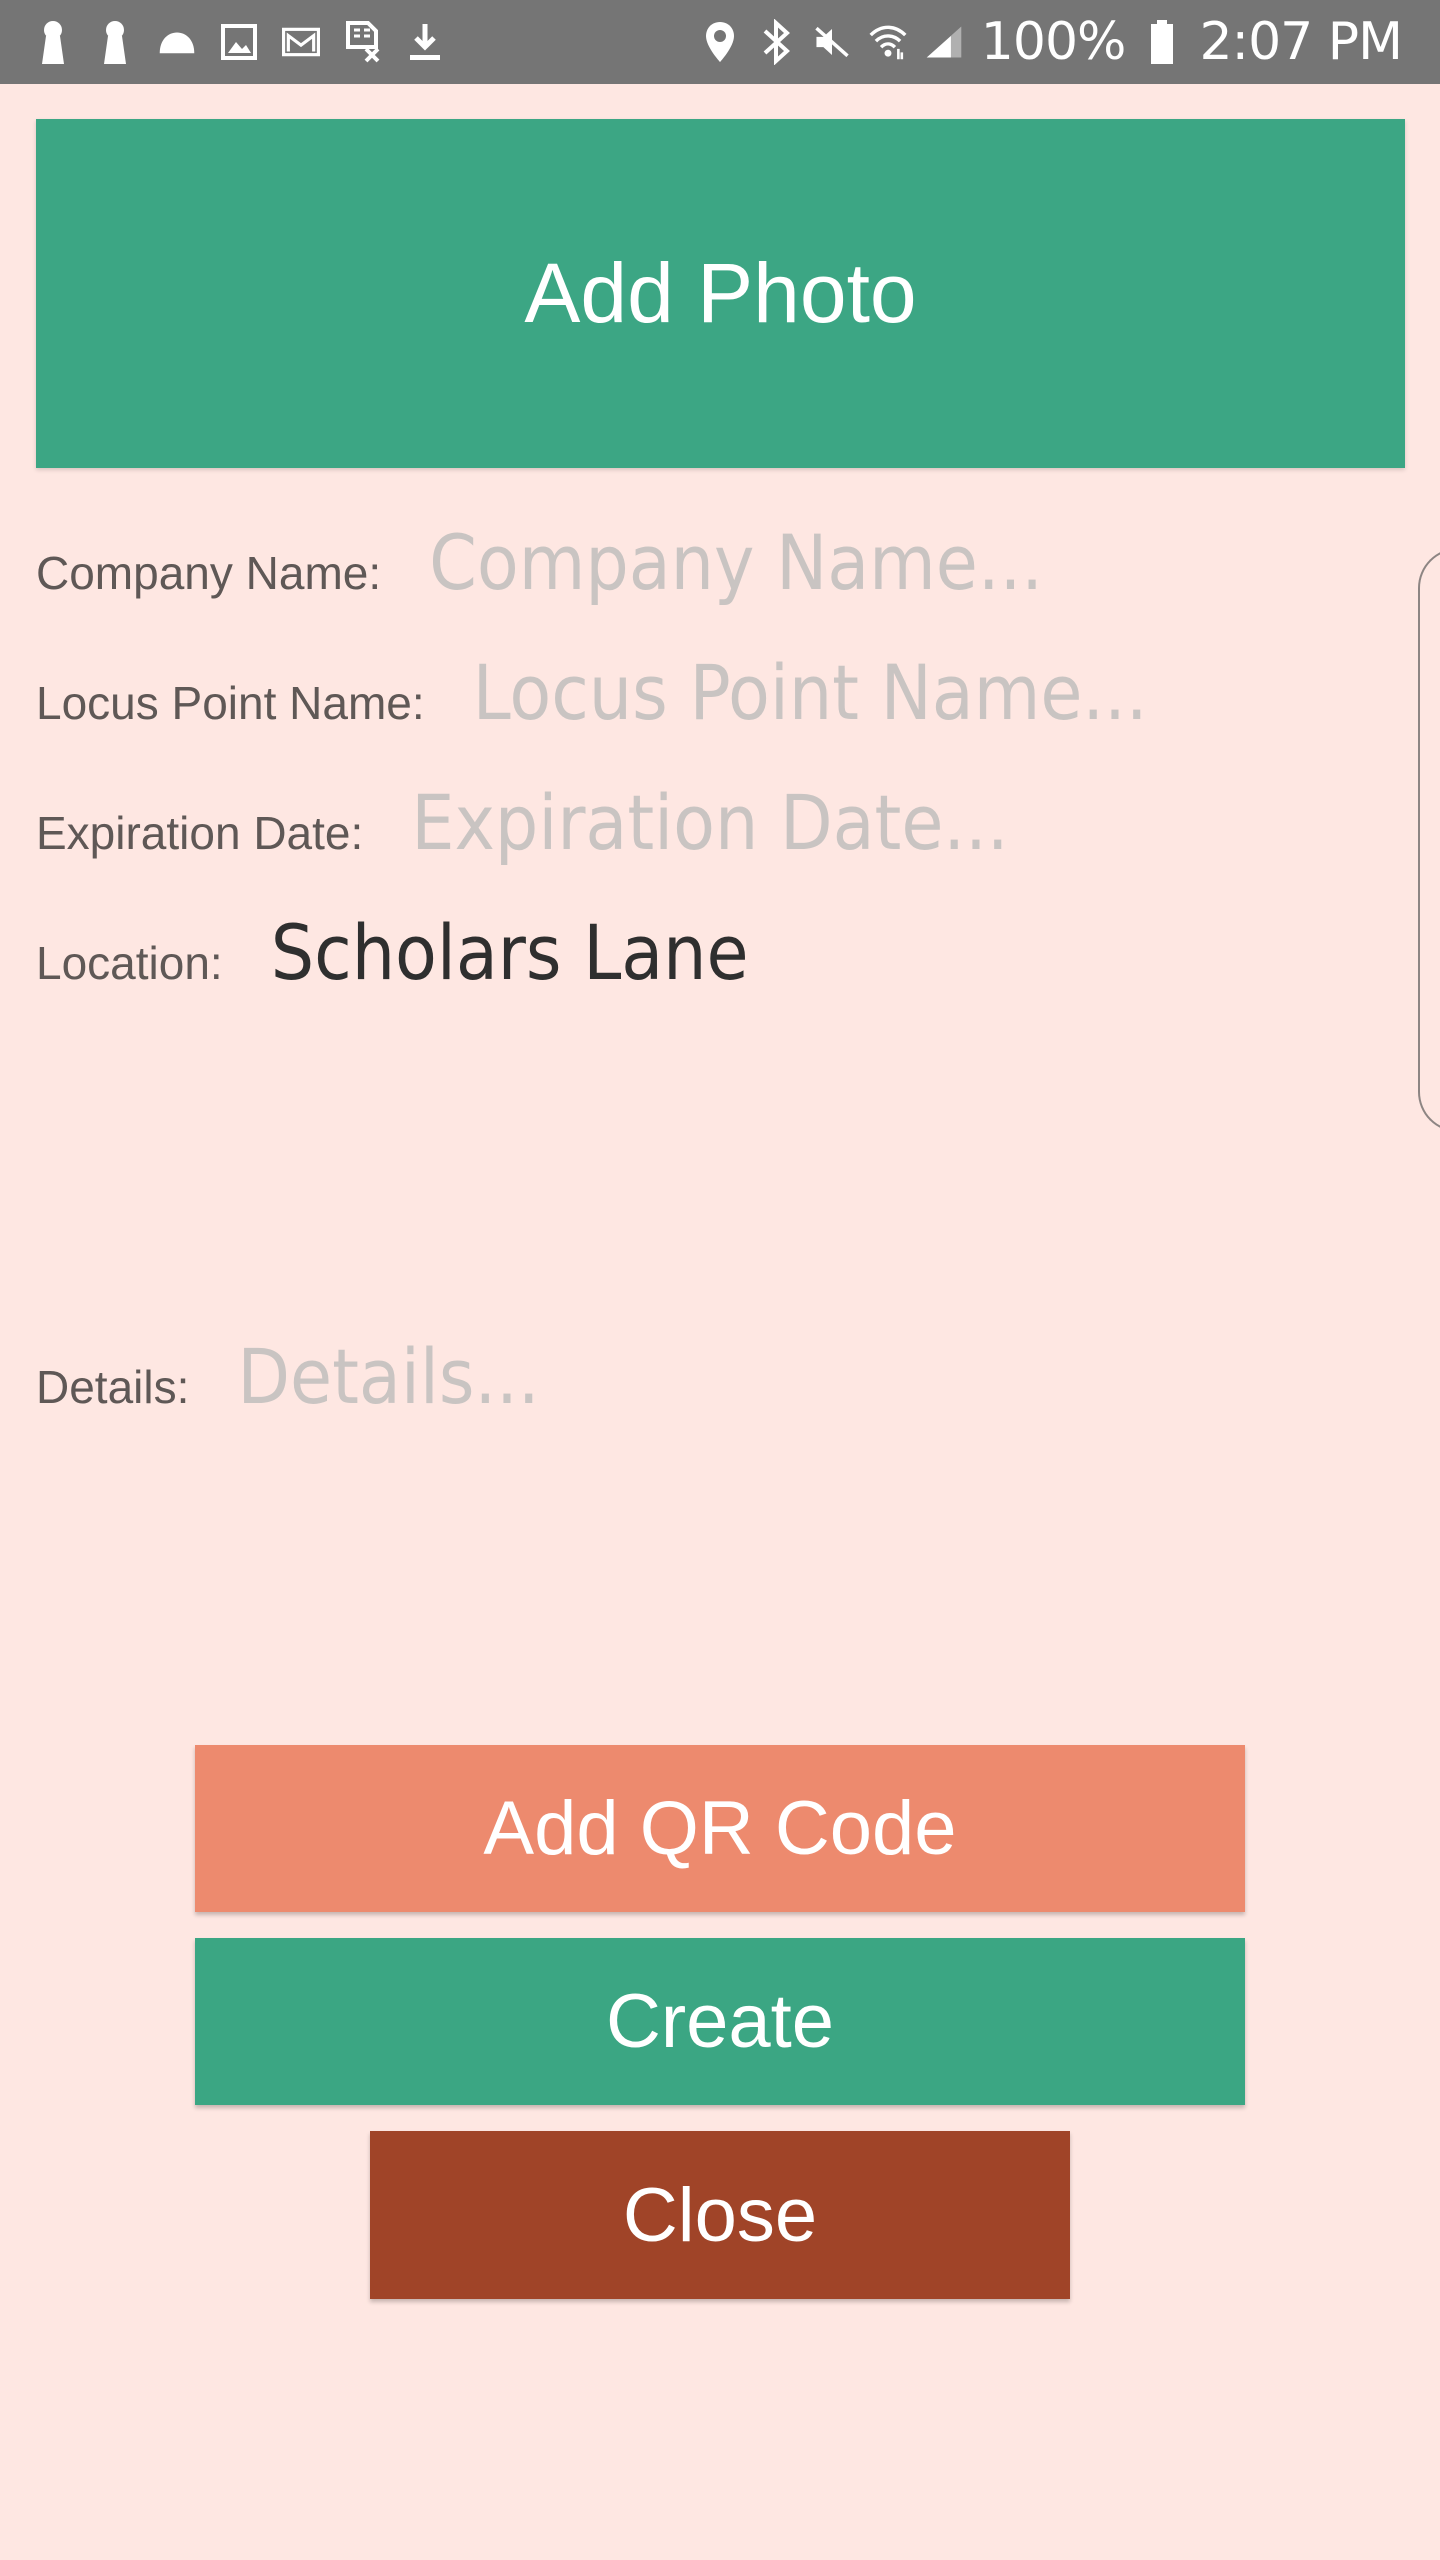  Describe the element at coordinates (1162, 42) in the screenshot. I see `battery-icon` at that location.